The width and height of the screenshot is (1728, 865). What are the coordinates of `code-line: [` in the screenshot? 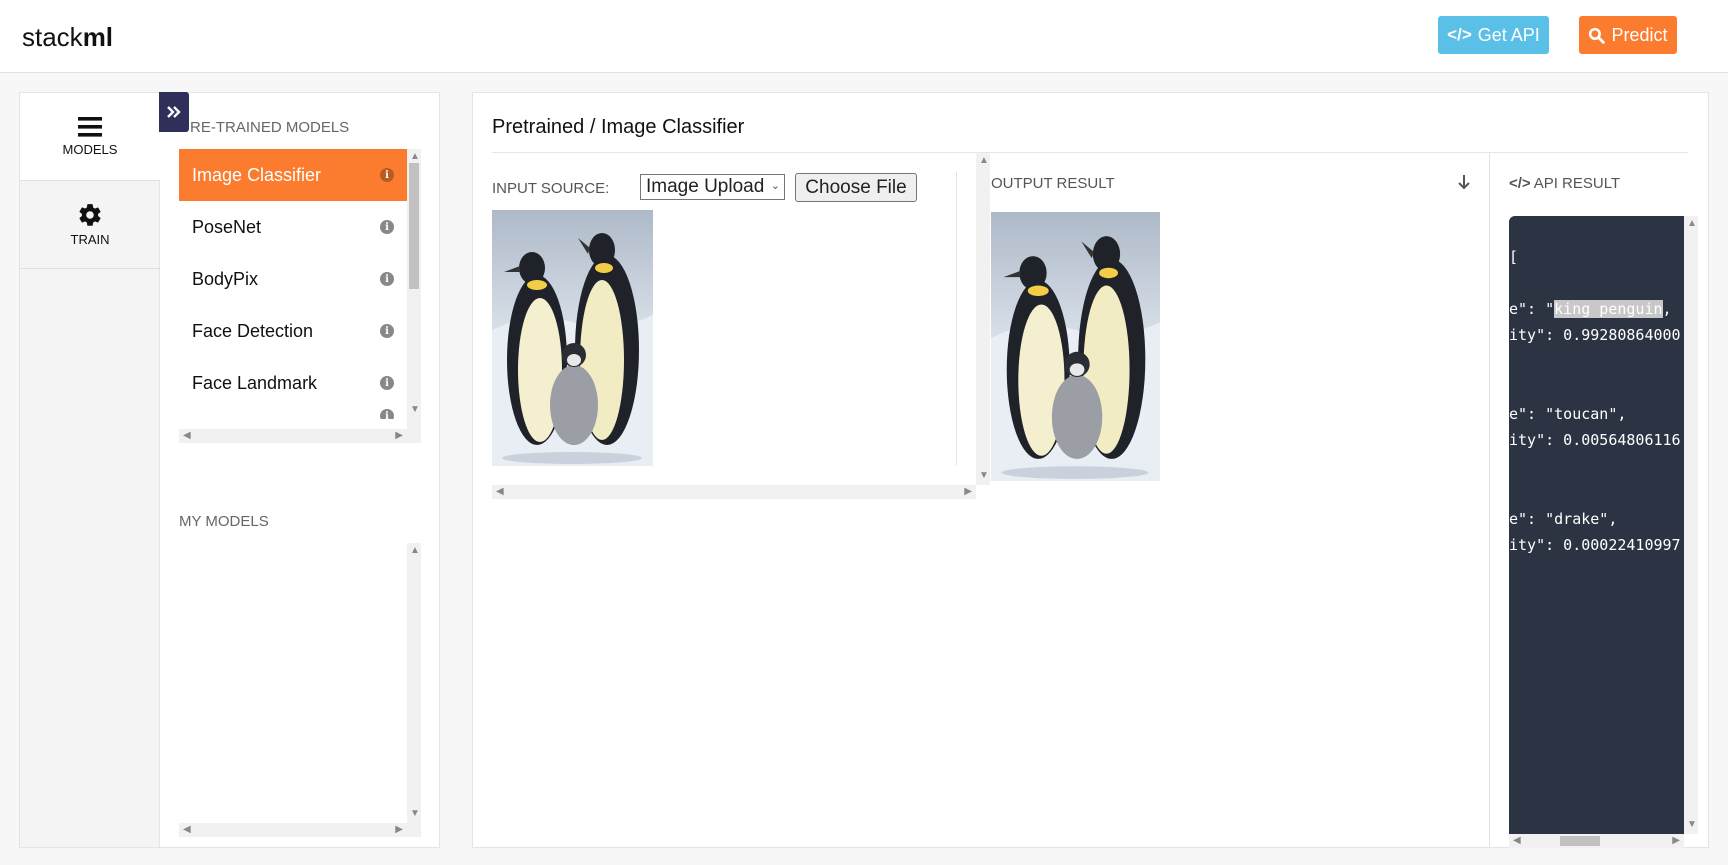 It's located at (1514, 257).